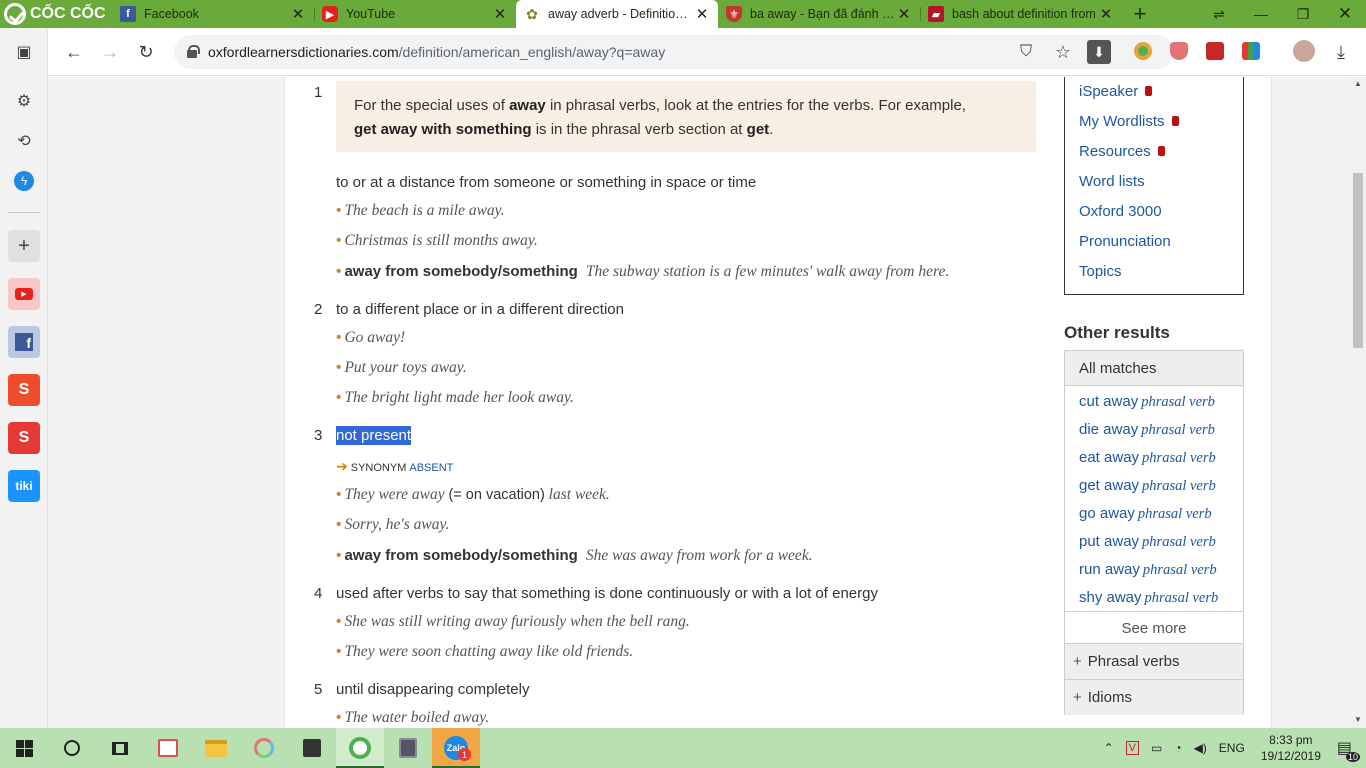 The image size is (1366, 768). What do you see at coordinates (216, 748) in the screenshot?
I see `file-explorer-icon` at bounding box center [216, 748].